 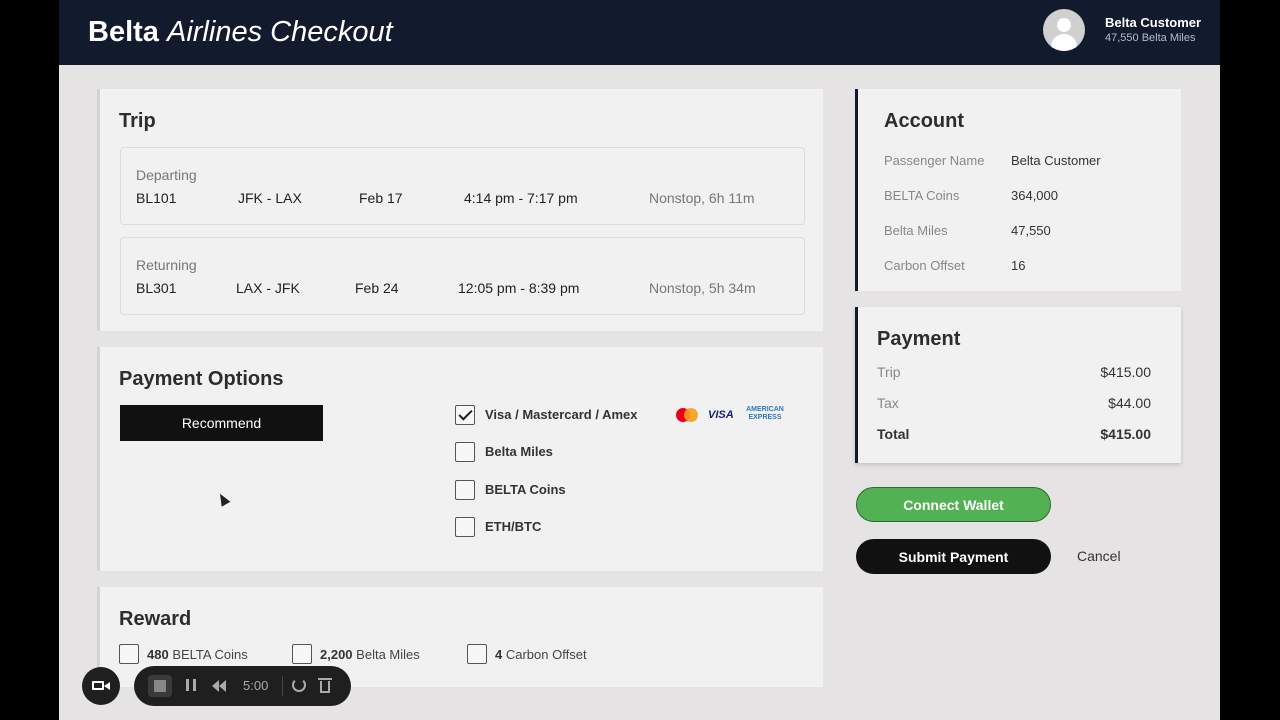 What do you see at coordinates (916, 230) in the screenshot?
I see `account-key: Belta Miles` at bounding box center [916, 230].